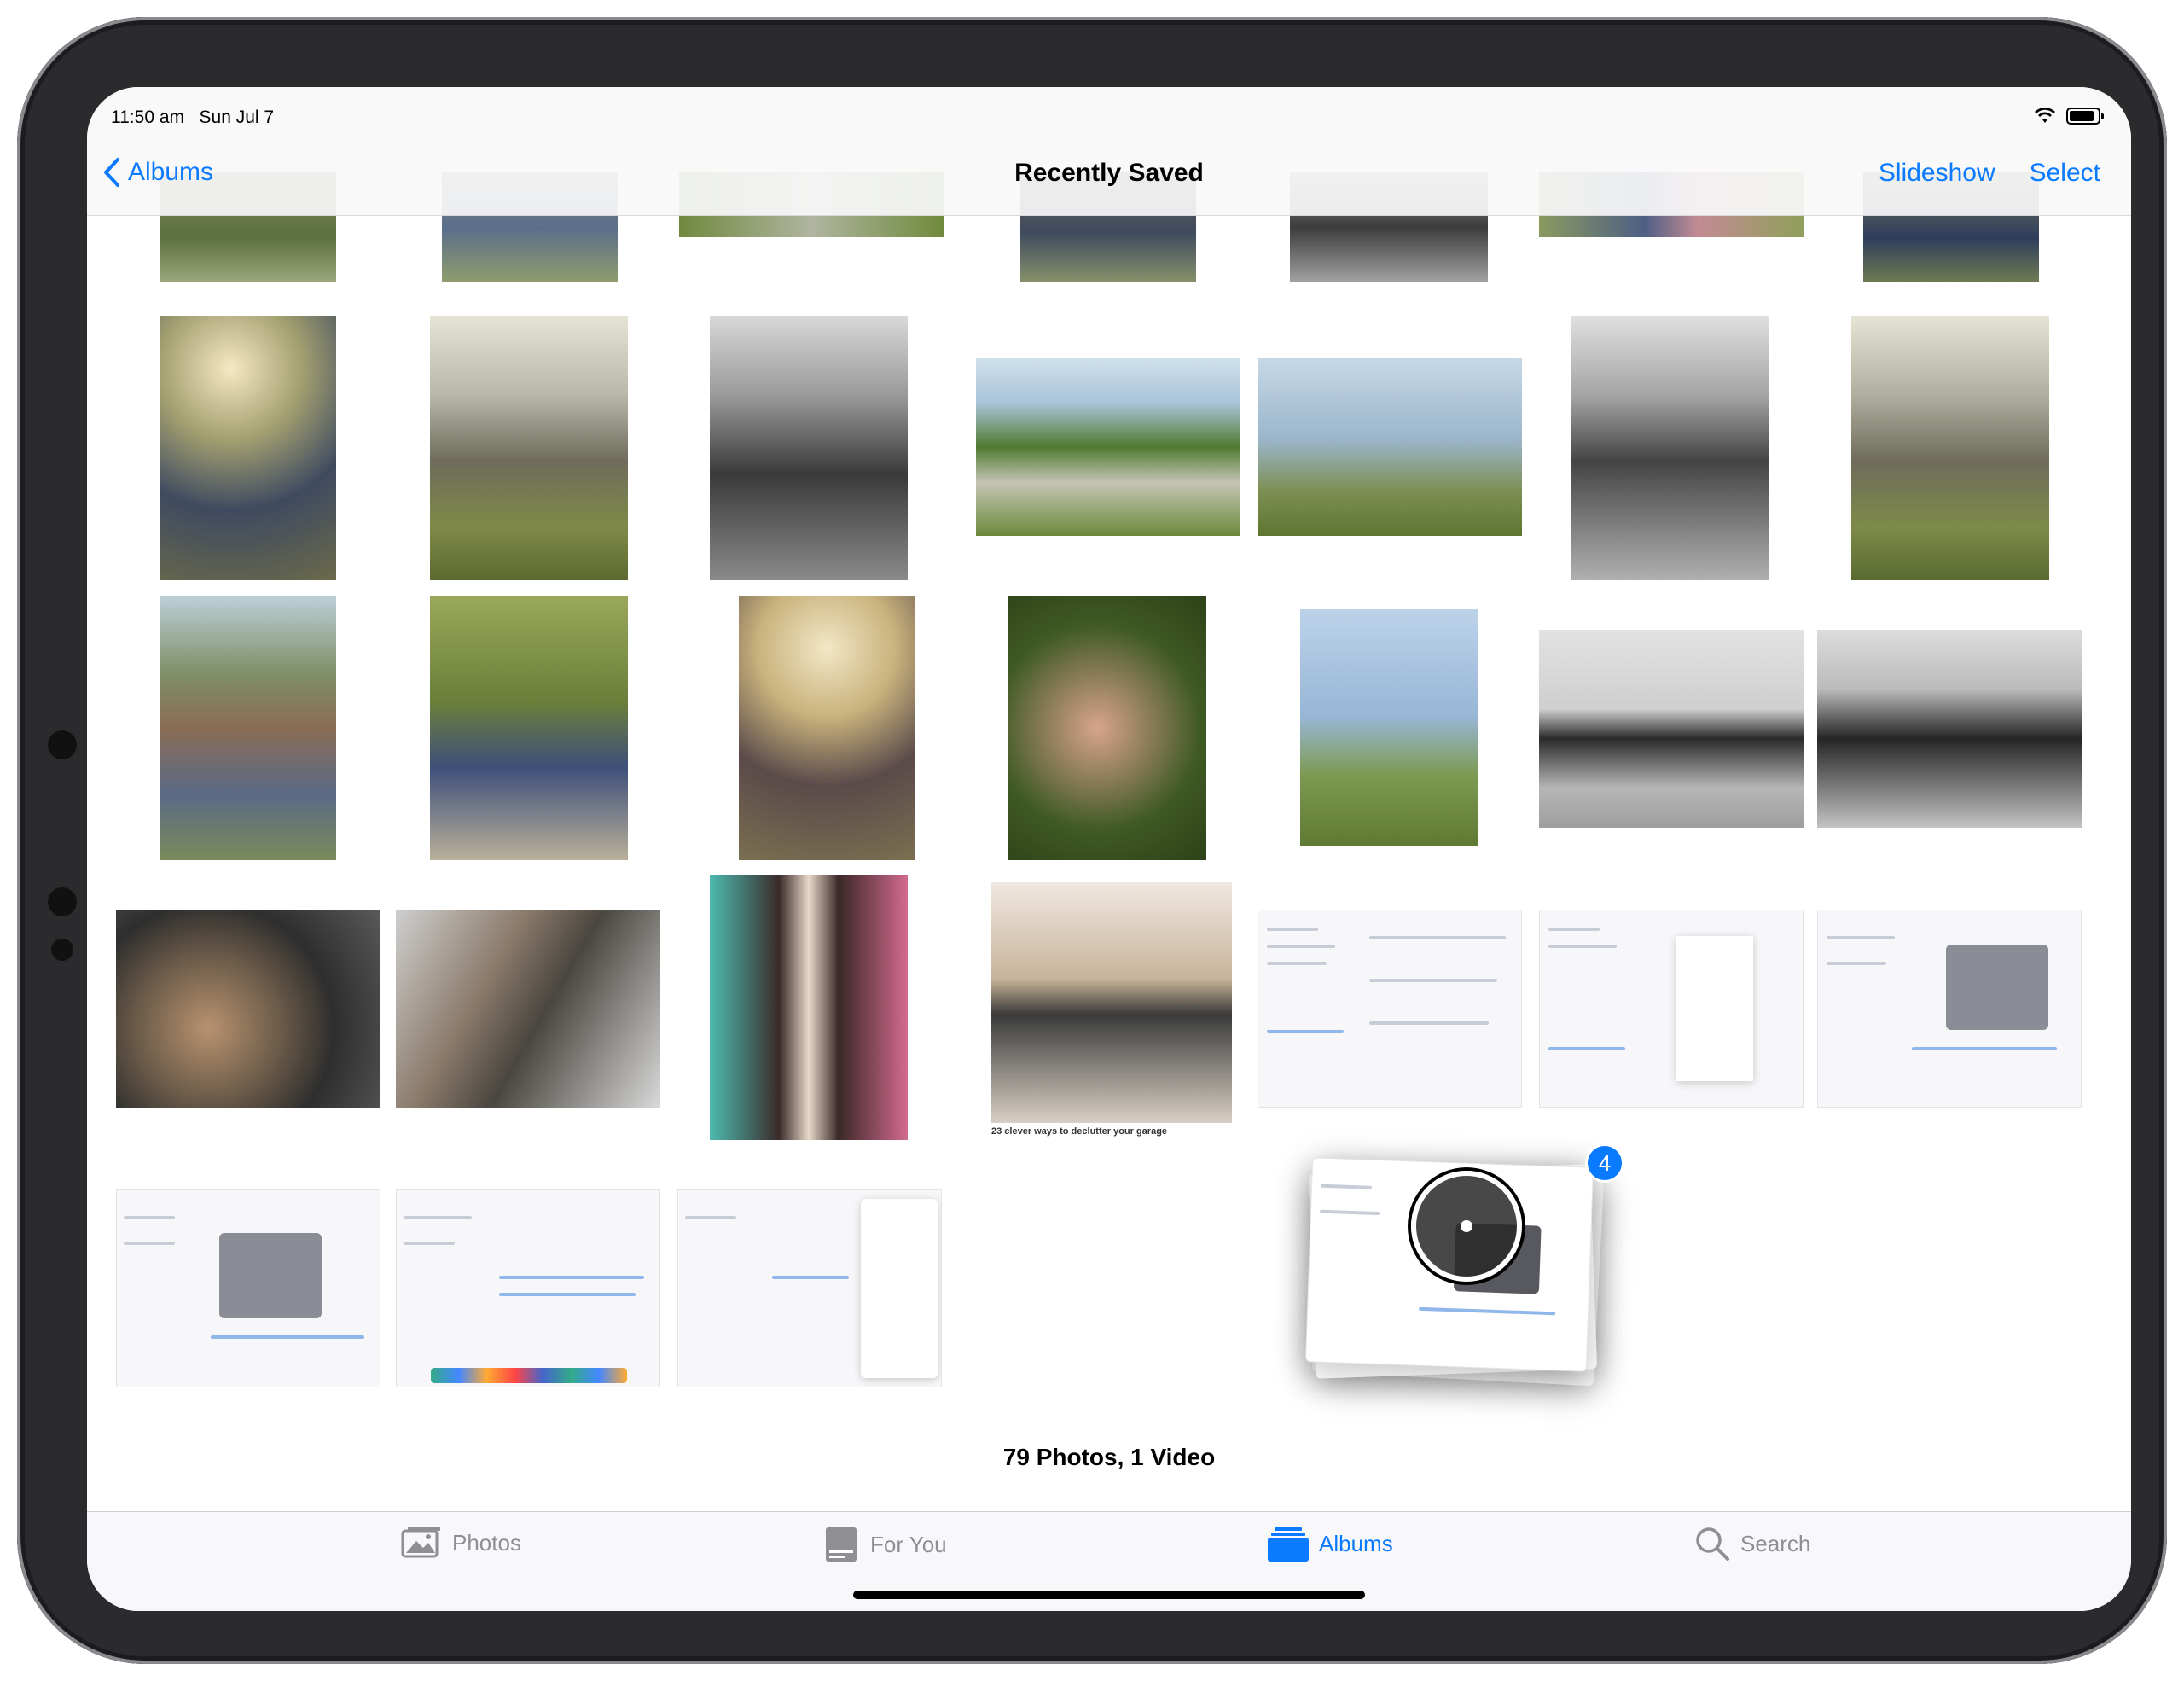  I want to click on albums-icon, so click(1288, 1545).